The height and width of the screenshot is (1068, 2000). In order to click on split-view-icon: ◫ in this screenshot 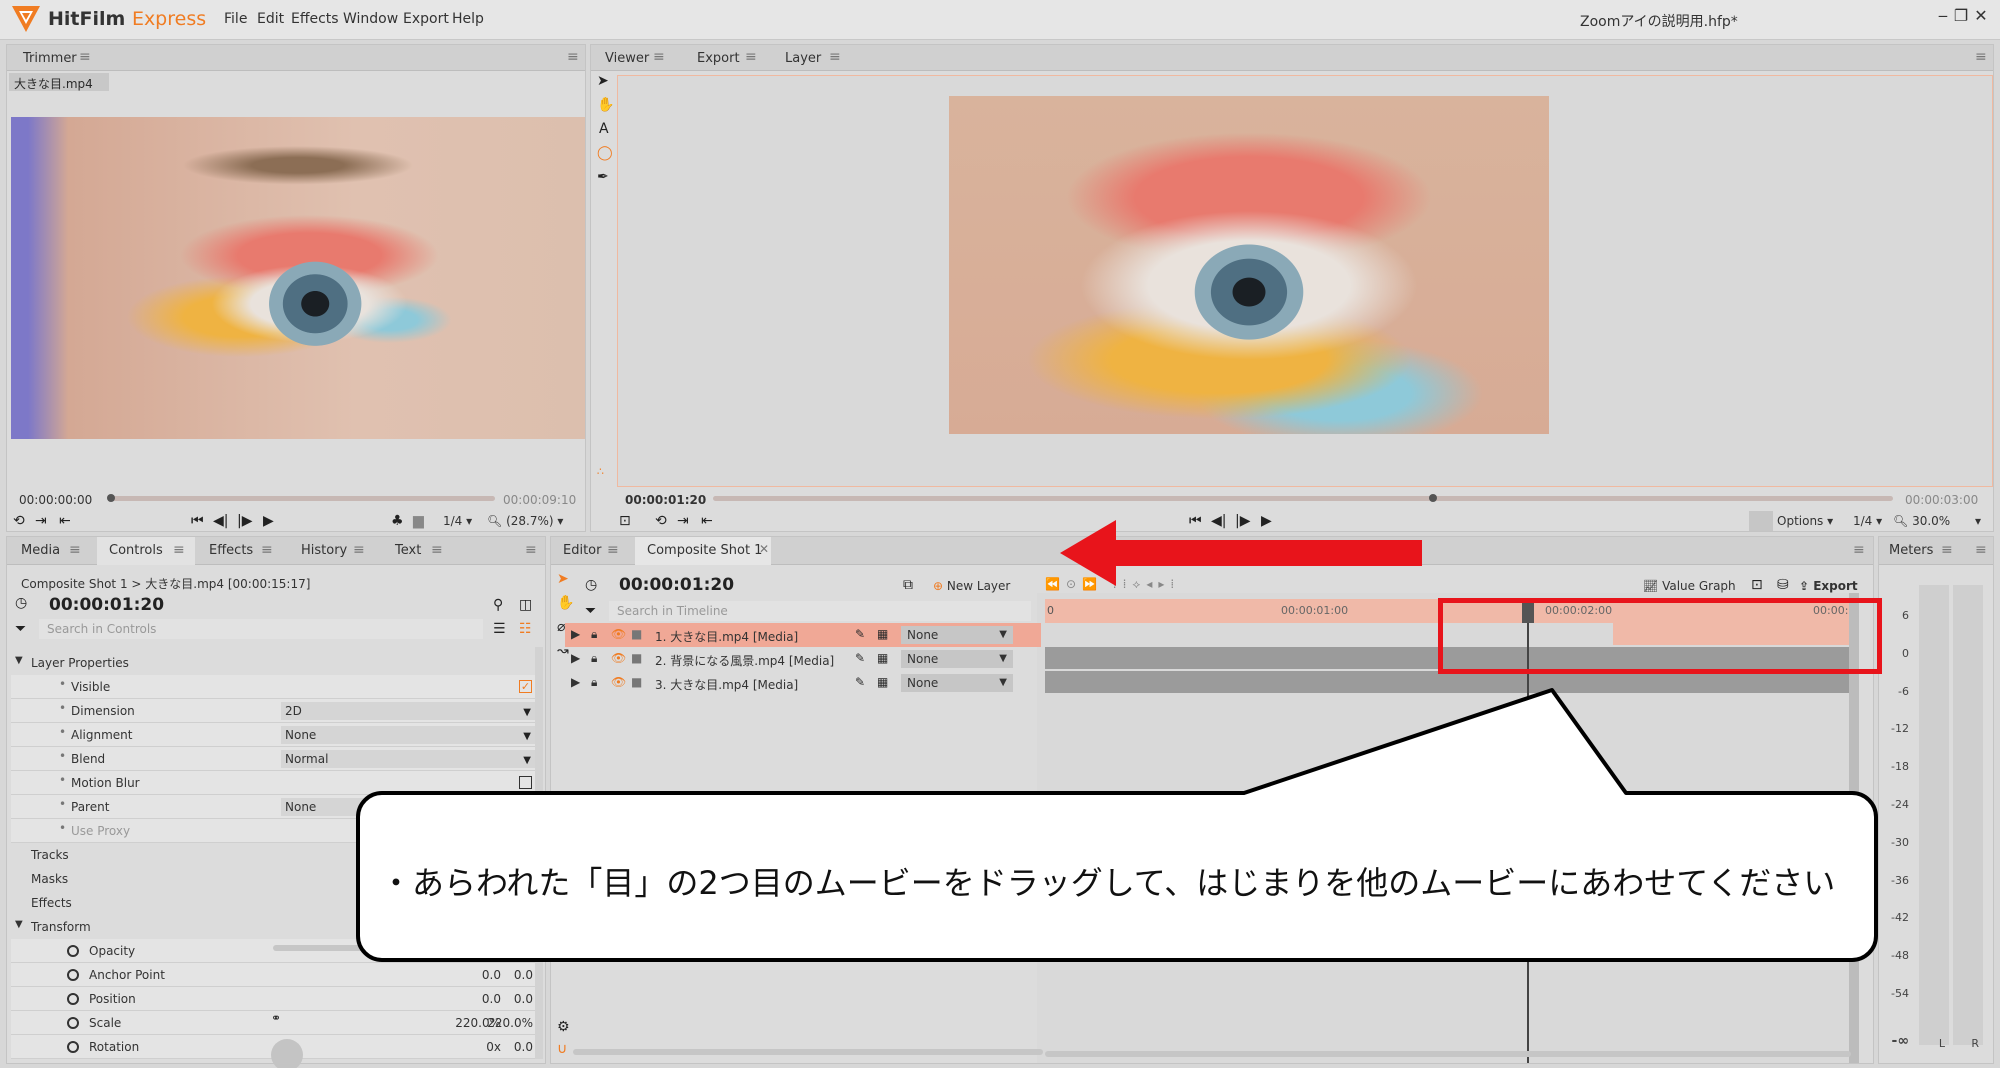, I will do `click(525, 605)`.